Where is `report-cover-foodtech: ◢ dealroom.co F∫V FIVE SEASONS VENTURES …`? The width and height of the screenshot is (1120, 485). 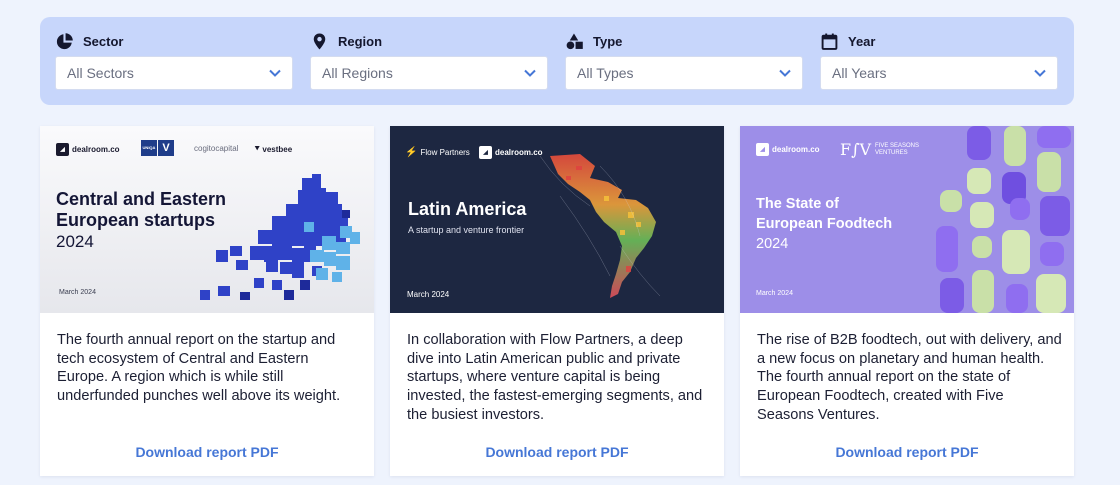
report-cover-foodtech: ◢ dealroom.co F∫V FIVE SEASONS VENTURES … is located at coordinates (907, 219).